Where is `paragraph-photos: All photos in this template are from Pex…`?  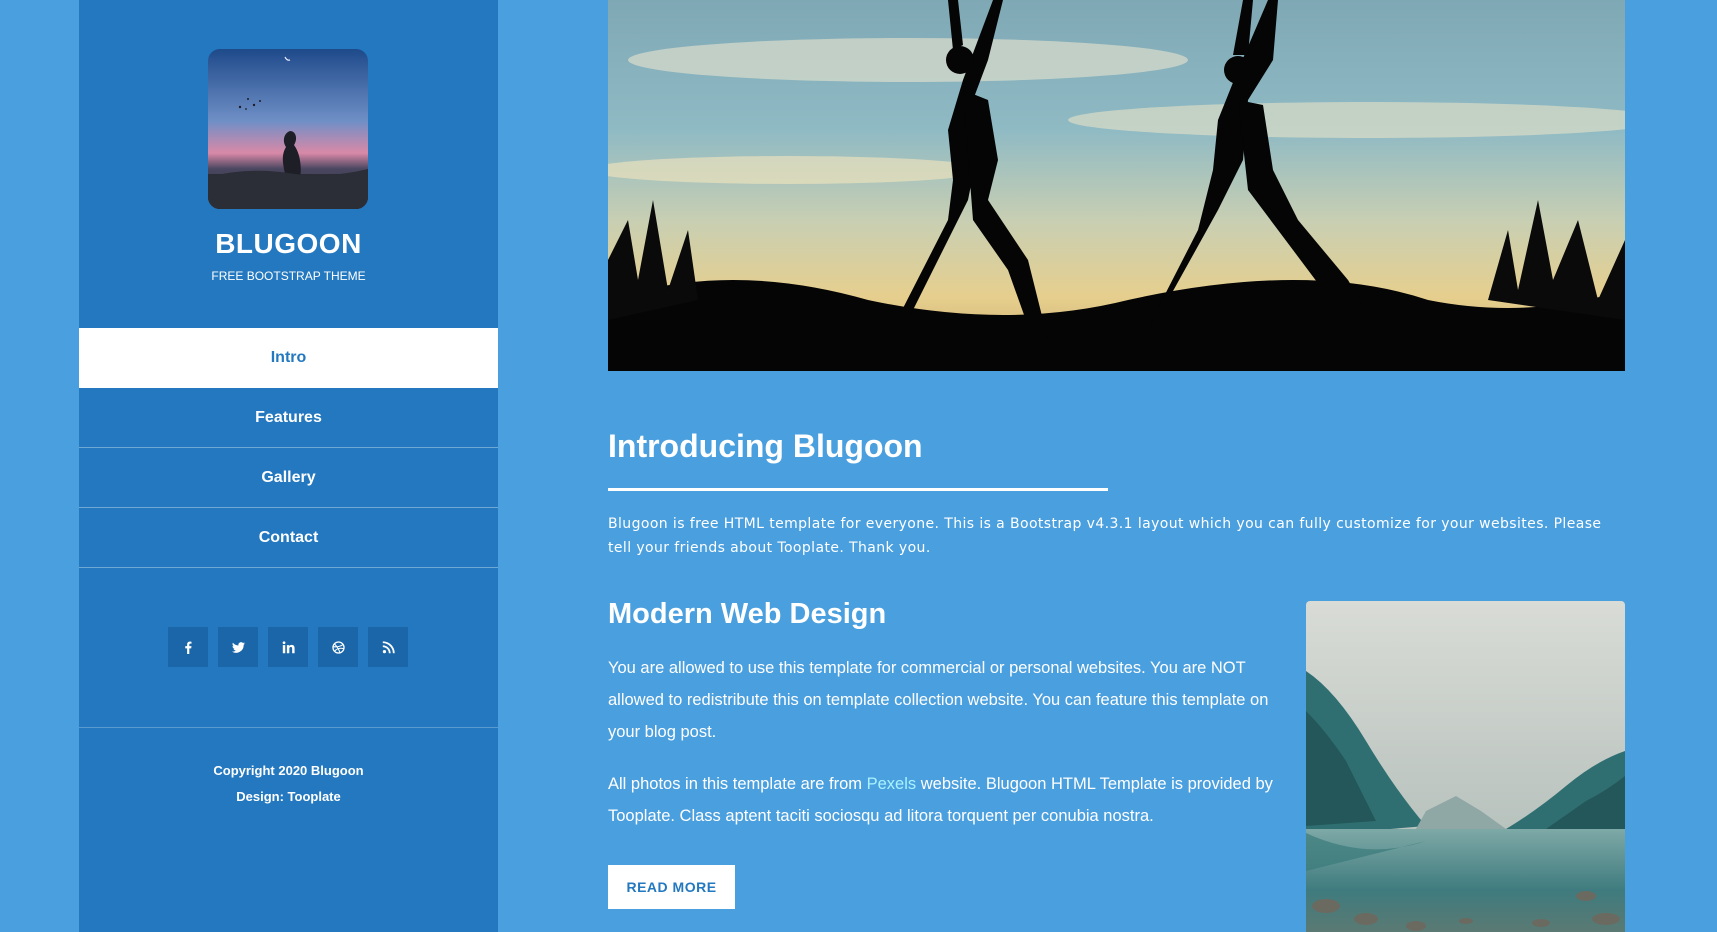 paragraph-photos: All photos in this template are from Pex… is located at coordinates (943, 800).